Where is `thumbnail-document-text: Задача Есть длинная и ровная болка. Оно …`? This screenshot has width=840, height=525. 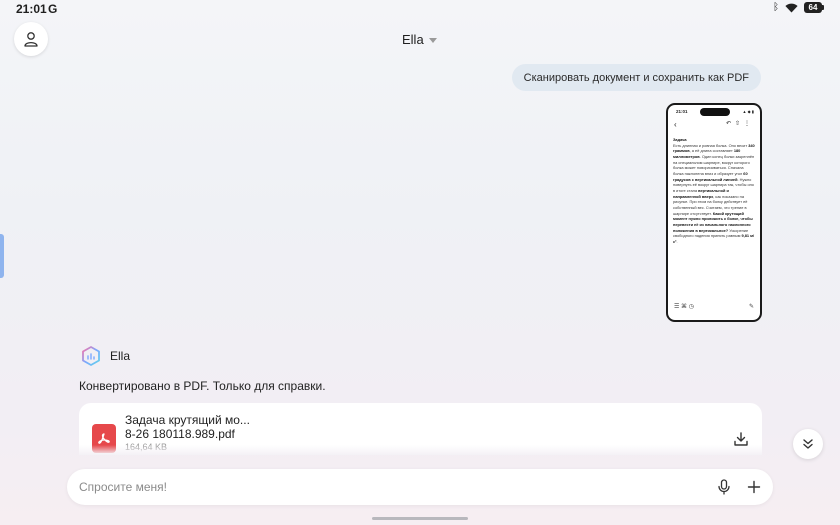 thumbnail-document-text: Задача Есть длинная и ровная болка. Оно … is located at coordinates (714, 187).